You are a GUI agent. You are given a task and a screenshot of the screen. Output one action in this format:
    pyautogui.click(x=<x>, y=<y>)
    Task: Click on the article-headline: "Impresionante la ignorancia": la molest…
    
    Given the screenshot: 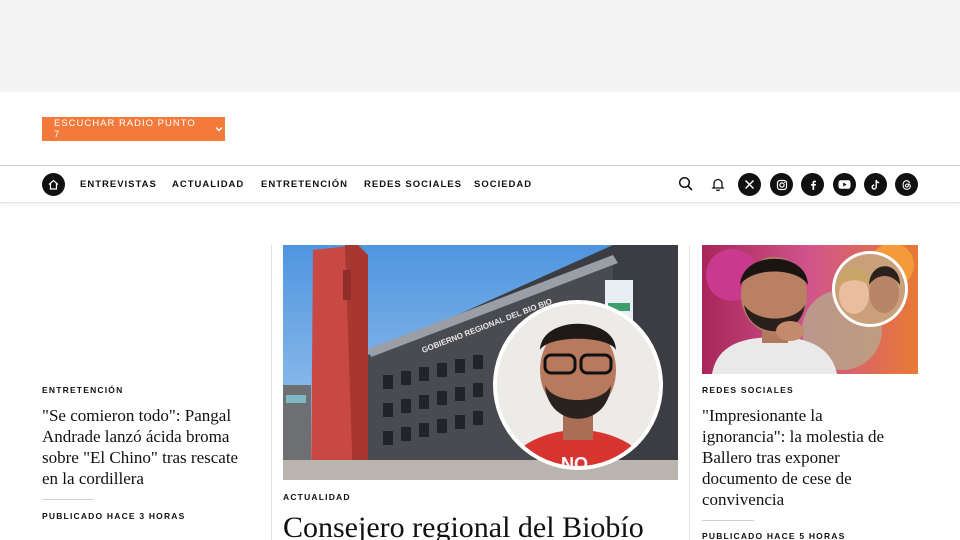 What is the action you would take?
    pyautogui.click(x=804, y=457)
    